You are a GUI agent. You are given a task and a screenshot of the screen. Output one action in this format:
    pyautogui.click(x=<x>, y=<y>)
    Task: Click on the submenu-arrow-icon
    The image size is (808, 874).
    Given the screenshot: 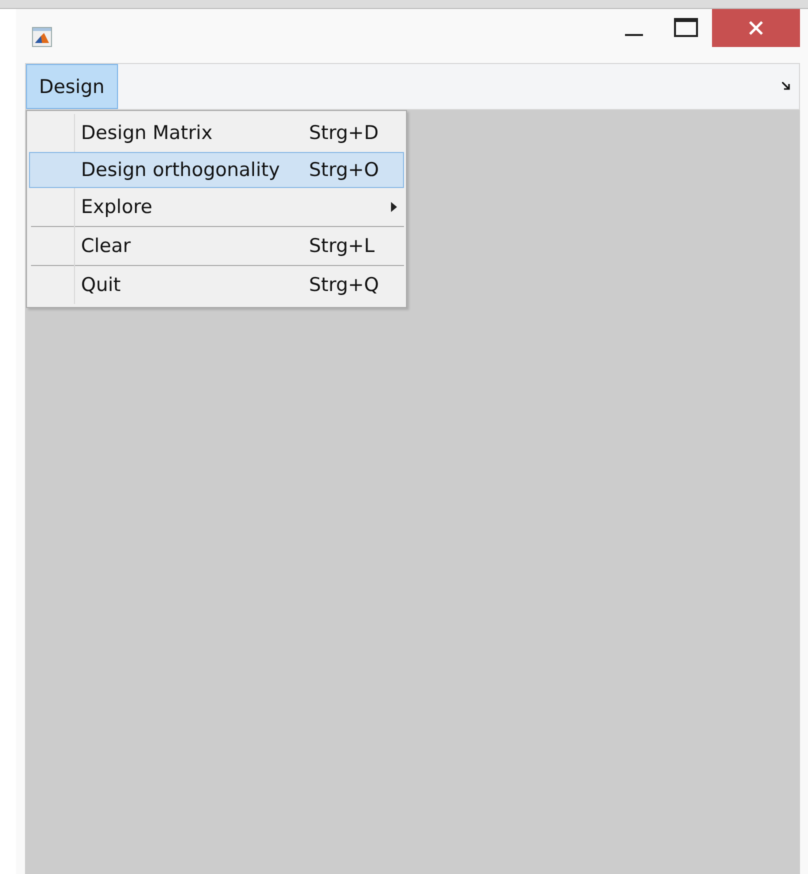 What is the action you would take?
    pyautogui.click(x=394, y=207)
    